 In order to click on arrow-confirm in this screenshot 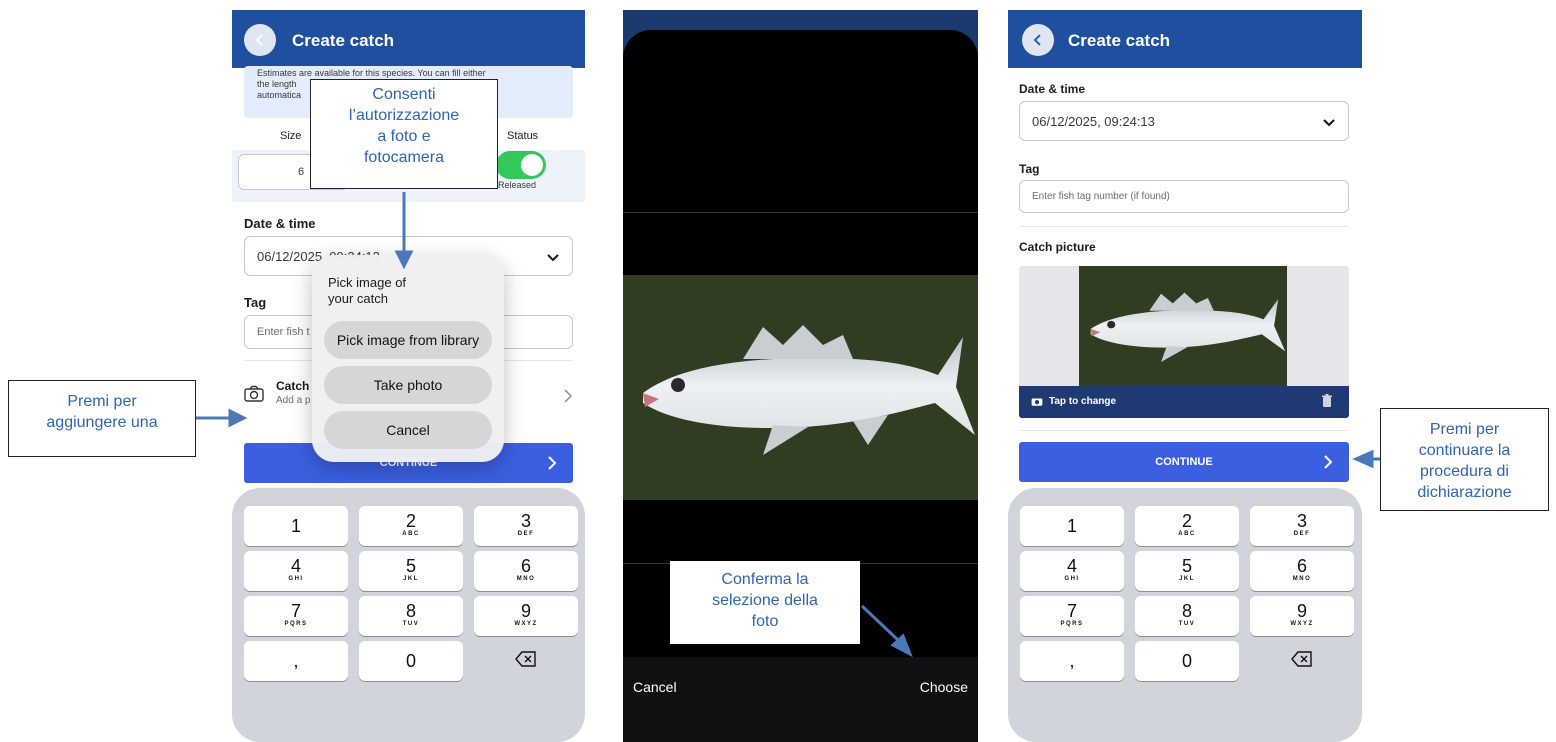, I will do `click(880, 623)`.